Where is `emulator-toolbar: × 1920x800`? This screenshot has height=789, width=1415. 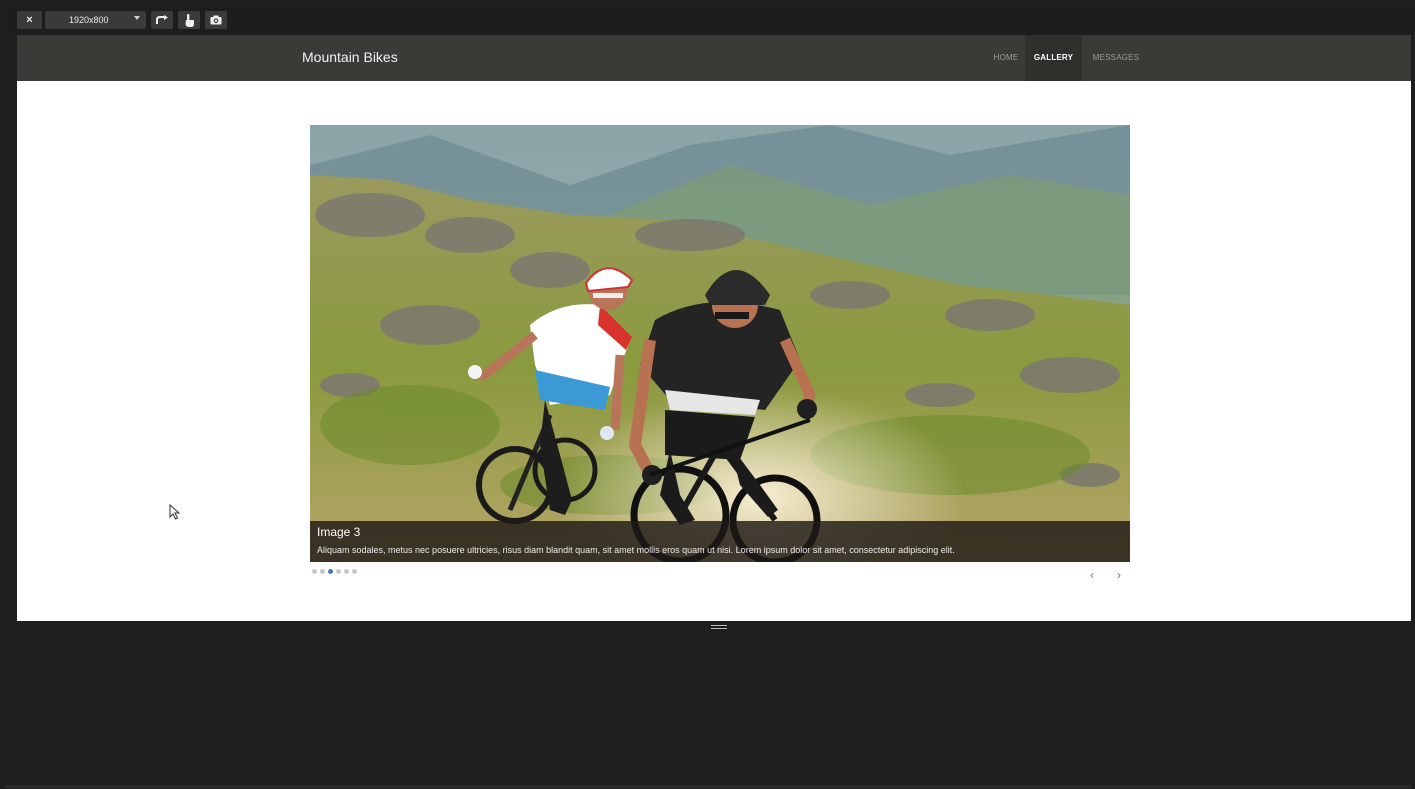 emulator-toolbar: × 1920x800 is located at coordinates (708, 19).